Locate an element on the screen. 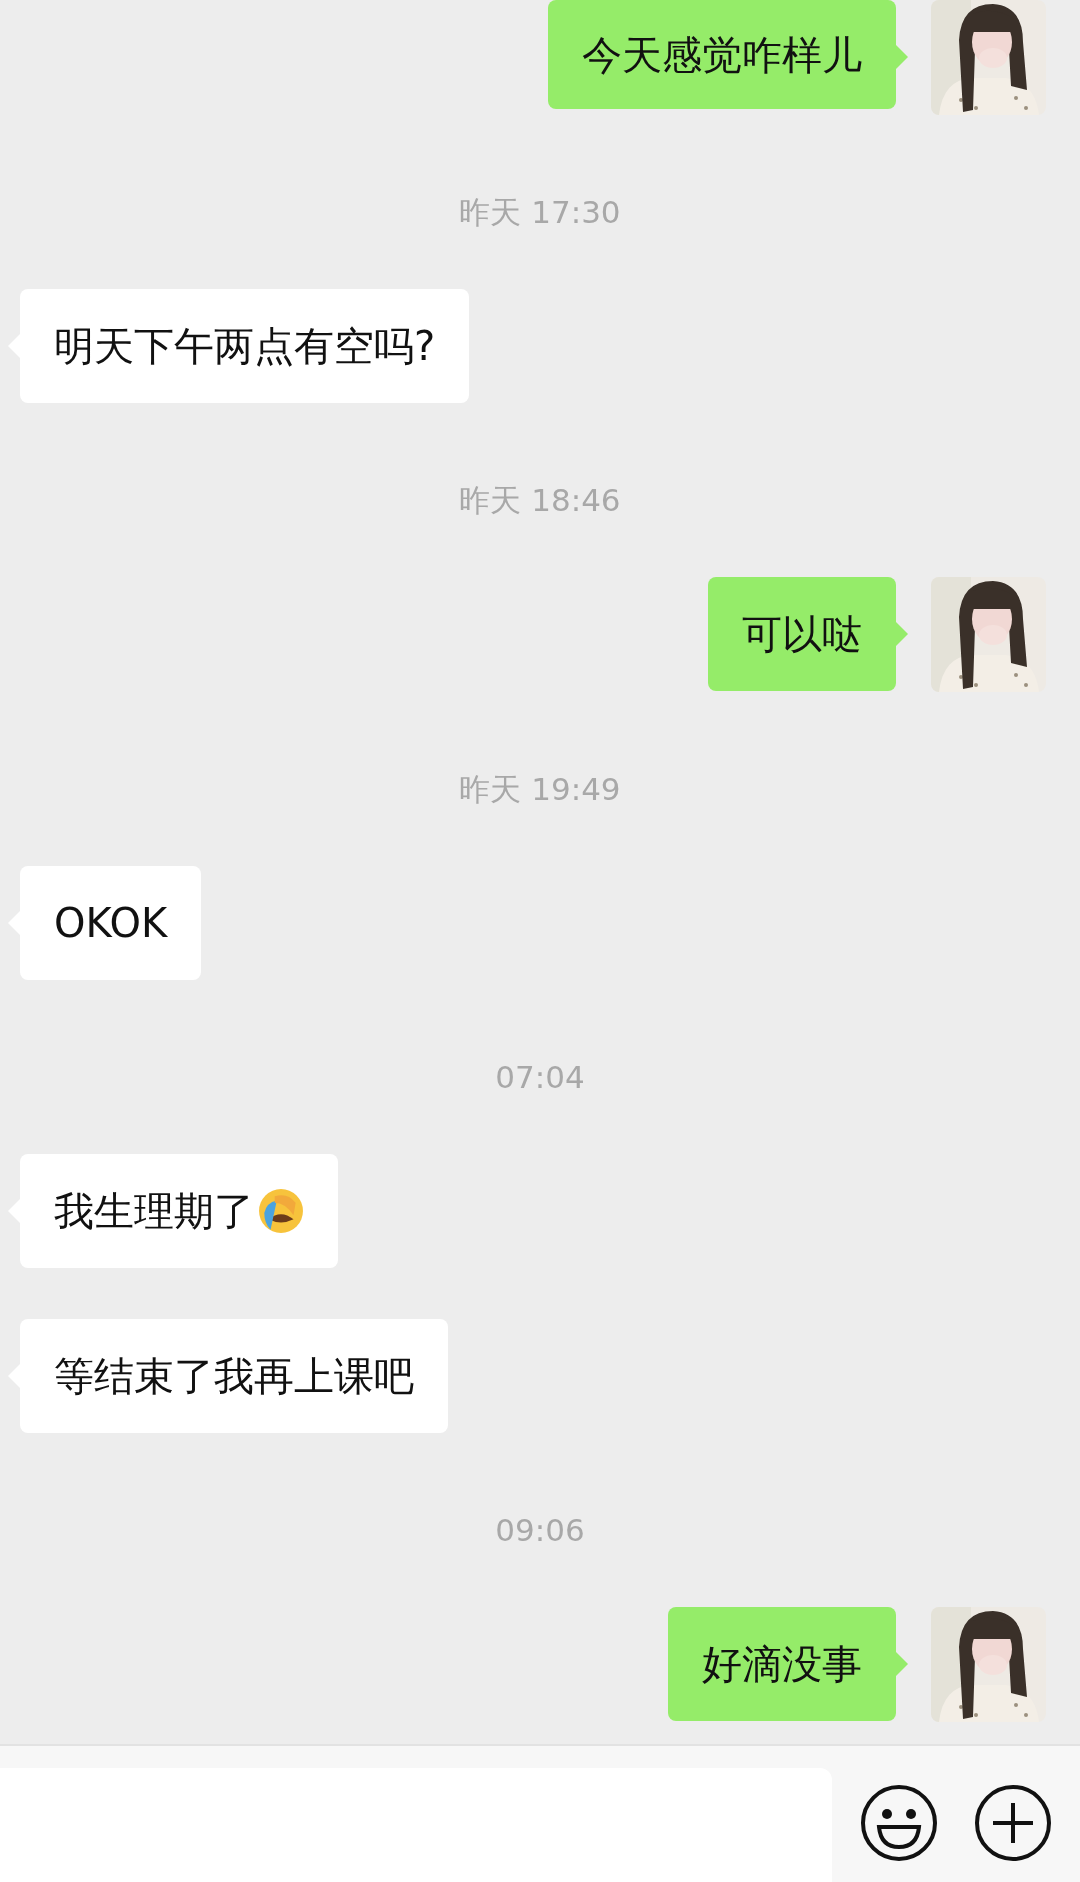  timestamp: 07:04 is located at coordinates (540, 1077).